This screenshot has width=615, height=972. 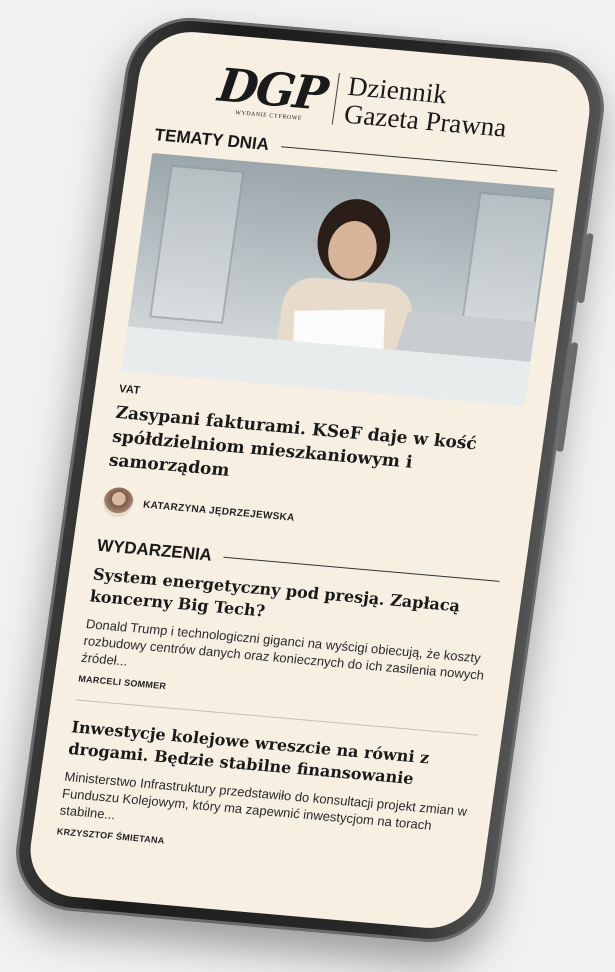 I want to click on woman-head, so click(x=352, y=249).